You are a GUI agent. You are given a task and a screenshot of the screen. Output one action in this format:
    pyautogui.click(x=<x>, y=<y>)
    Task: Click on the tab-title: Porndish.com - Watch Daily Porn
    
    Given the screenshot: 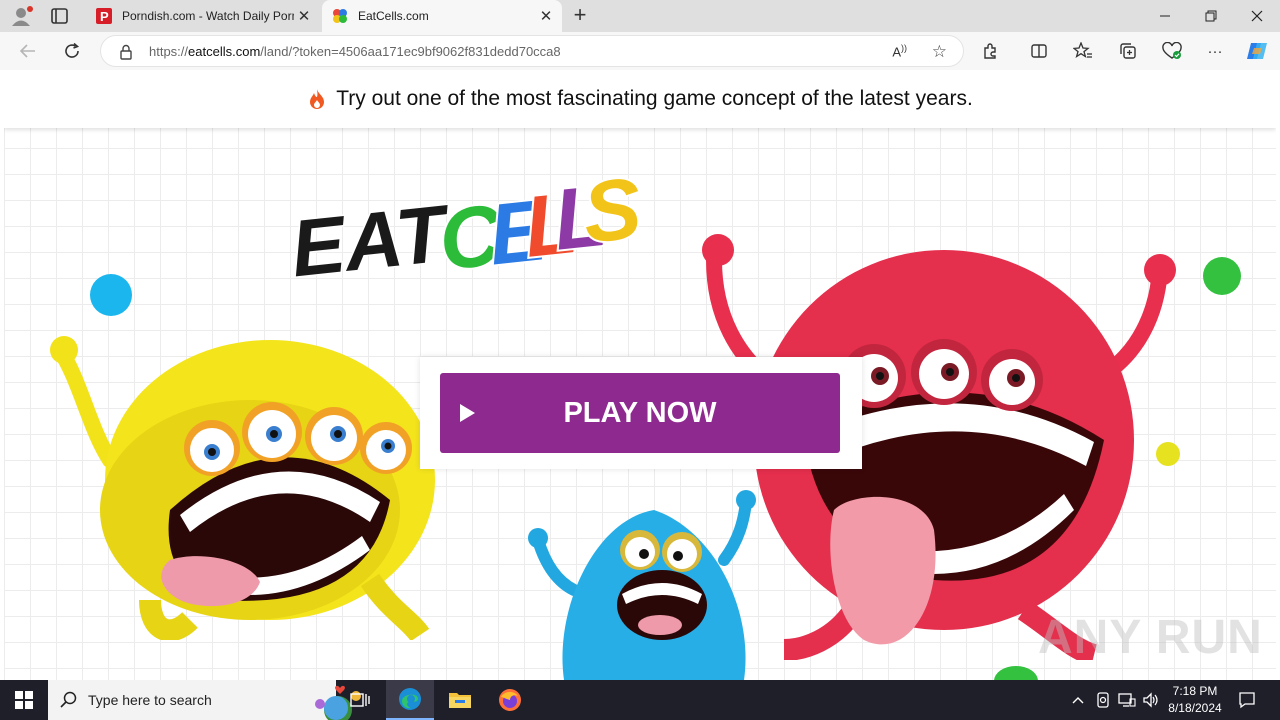 What is the action you would take?
    pyautogui.click(x=208, y=16)
    